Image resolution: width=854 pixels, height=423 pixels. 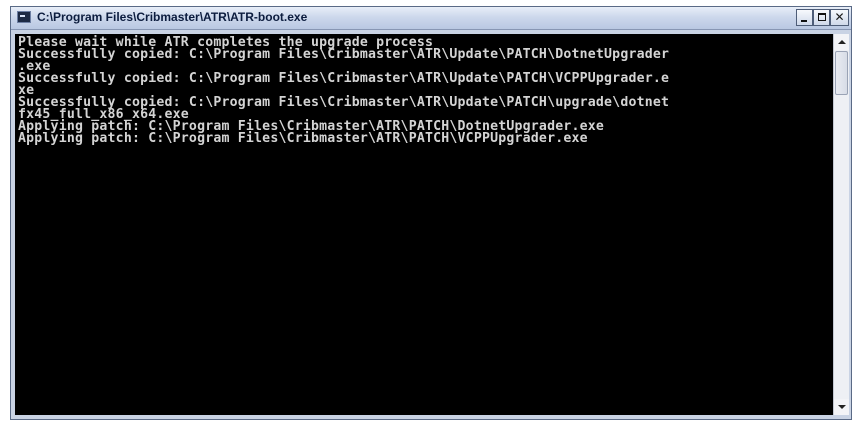 I want to click on maximize-icon, so click(x=822, y=17).